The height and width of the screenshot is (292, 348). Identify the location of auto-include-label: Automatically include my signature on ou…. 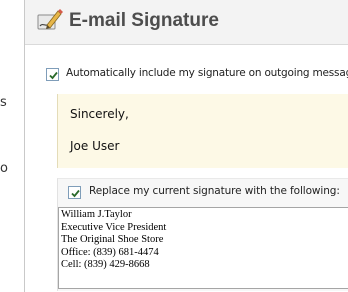
(207, 73).